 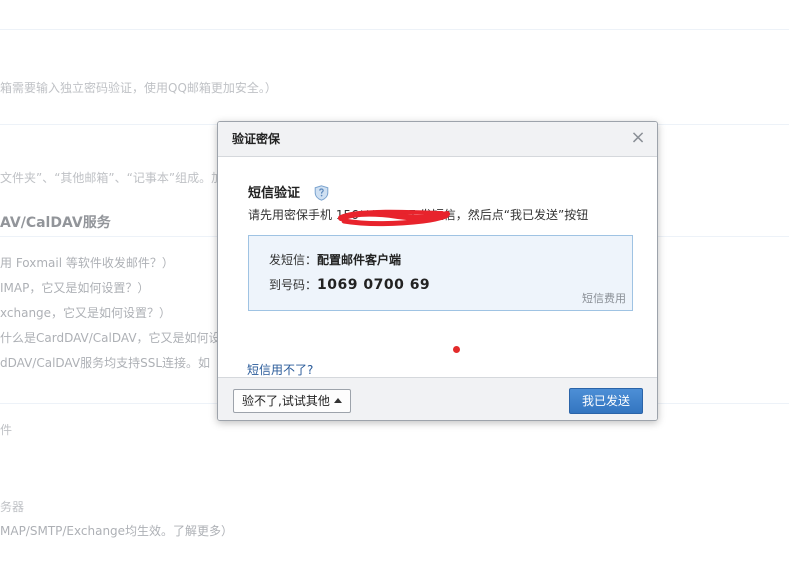 I want to click on sms-fee-link: 短信费用, so click(x=604, y=299).